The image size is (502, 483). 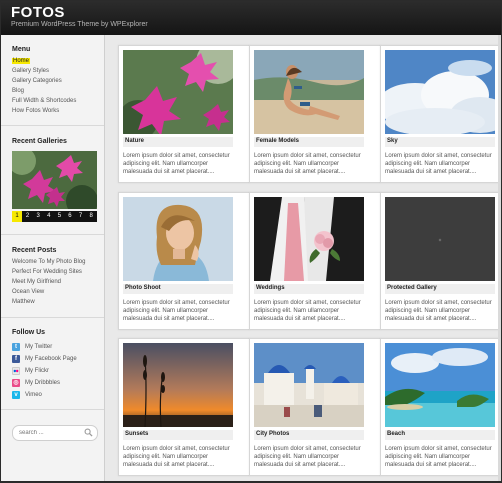 I want to click on menu-item-gallery-categories: Gallery Categories, so click(x=37, y=81).